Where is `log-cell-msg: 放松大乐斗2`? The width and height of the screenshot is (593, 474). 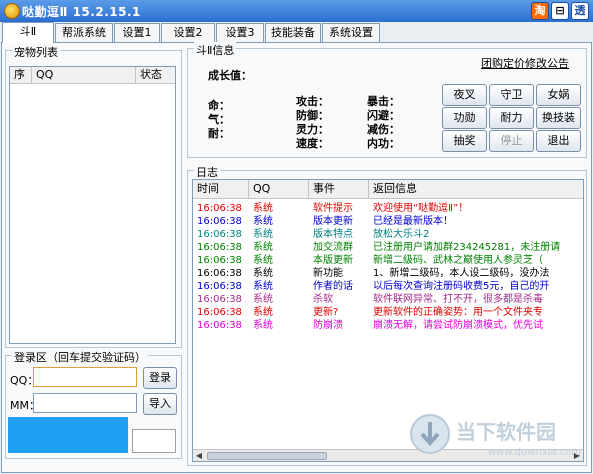
log-cell-msg: 放松大乐斗2 is located at coordinates (401, 234).